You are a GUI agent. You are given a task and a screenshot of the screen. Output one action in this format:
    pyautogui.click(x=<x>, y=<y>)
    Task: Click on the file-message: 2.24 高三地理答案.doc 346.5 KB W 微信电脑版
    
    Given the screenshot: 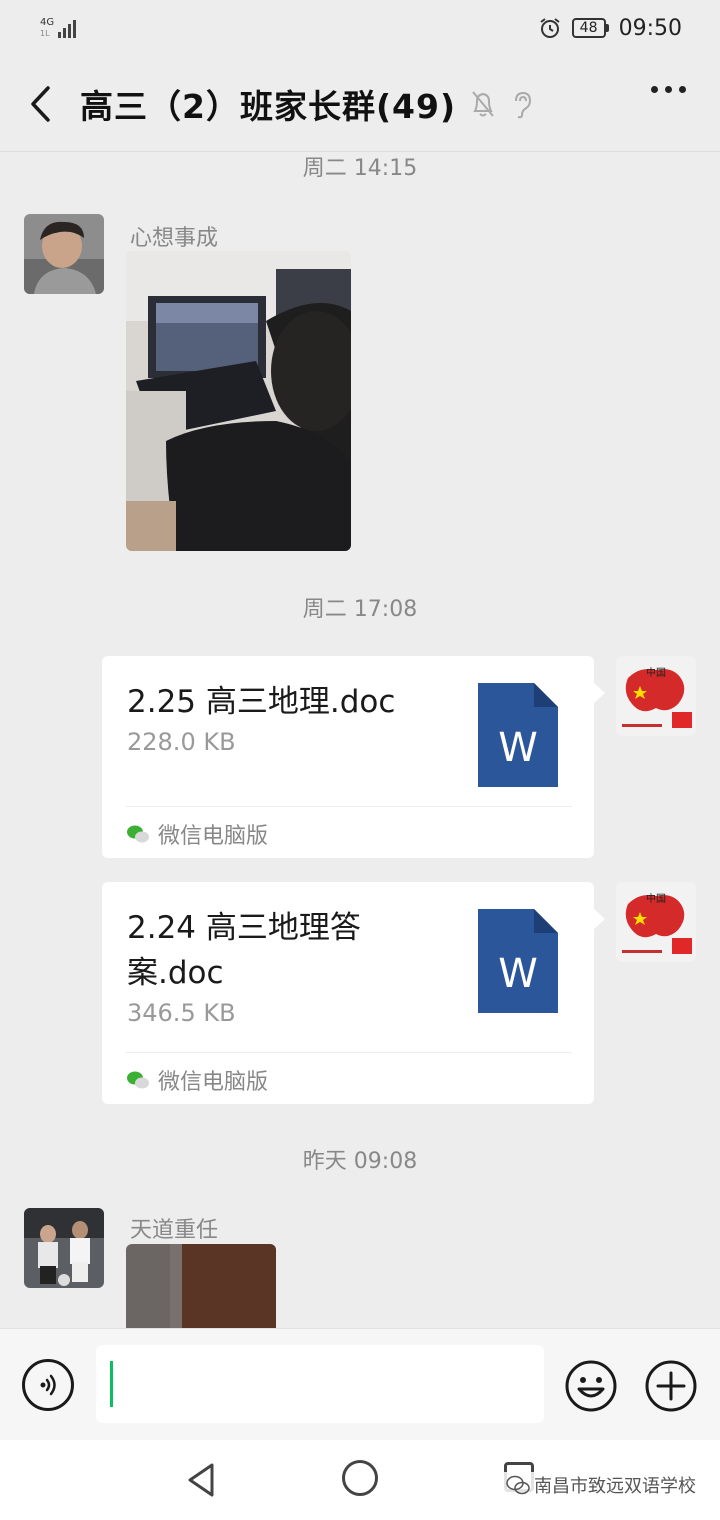 What is the action you would take?
    pyautogui.click(x=353, y=993)
    